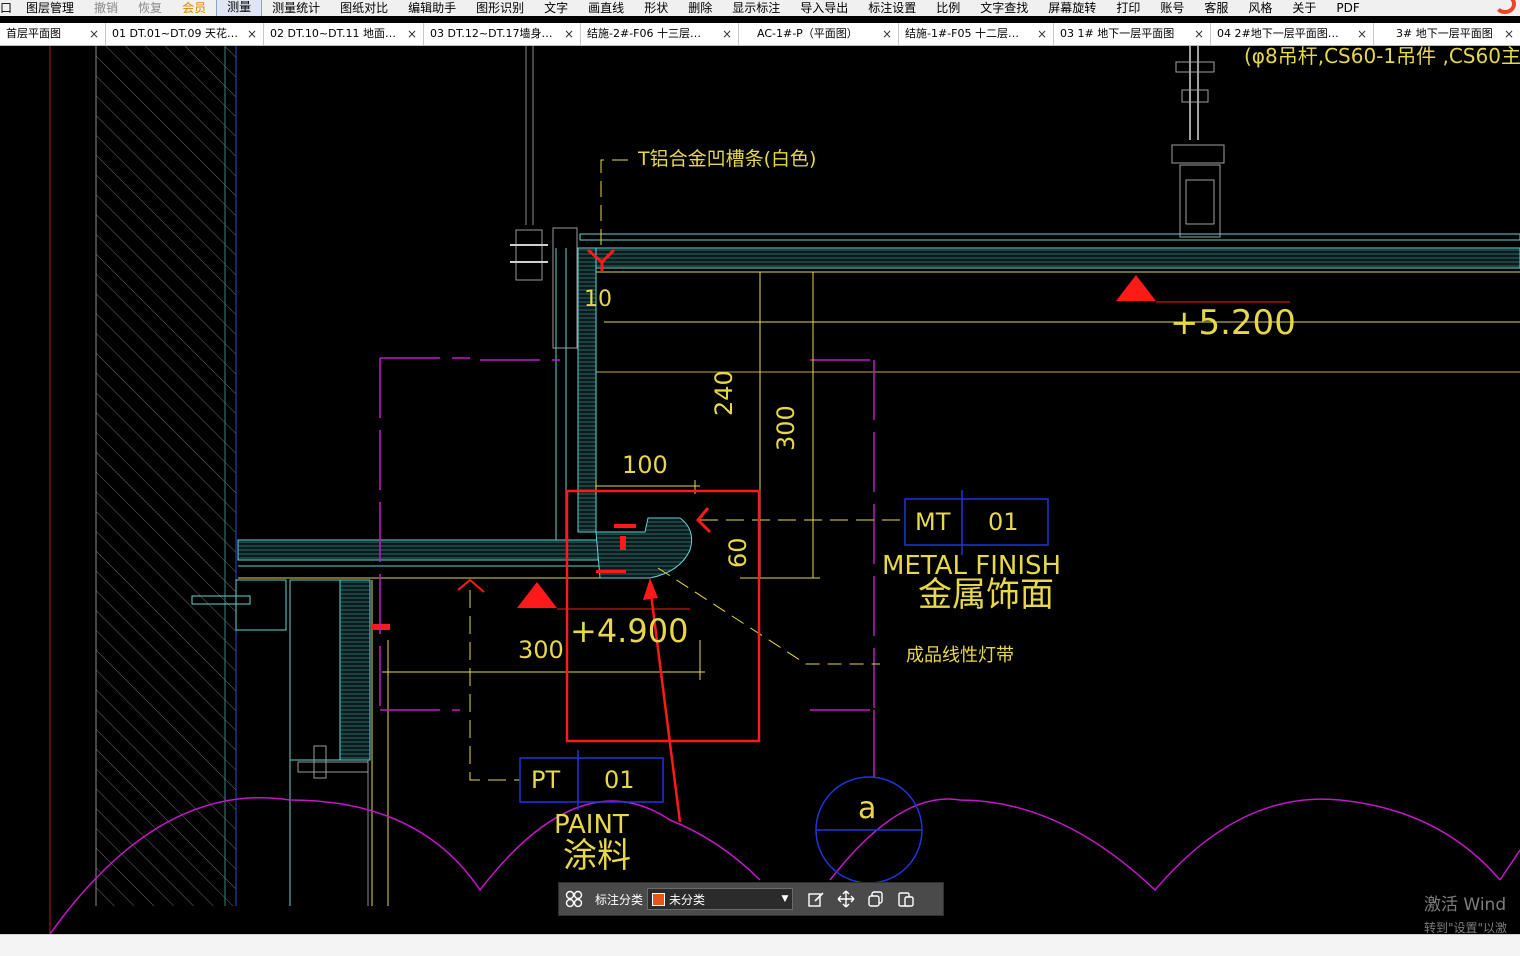 This screenshot has width=1520, height=956. I want to click on tab-label: 首层平面图, so click(33, 33).